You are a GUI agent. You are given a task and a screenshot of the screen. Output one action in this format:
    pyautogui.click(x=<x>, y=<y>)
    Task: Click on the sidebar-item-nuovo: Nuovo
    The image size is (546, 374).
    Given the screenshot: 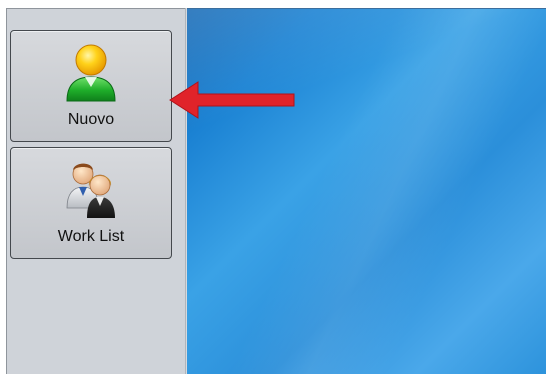 What is the action you would take?
    pyautogui.click(x=91, y=86)
    